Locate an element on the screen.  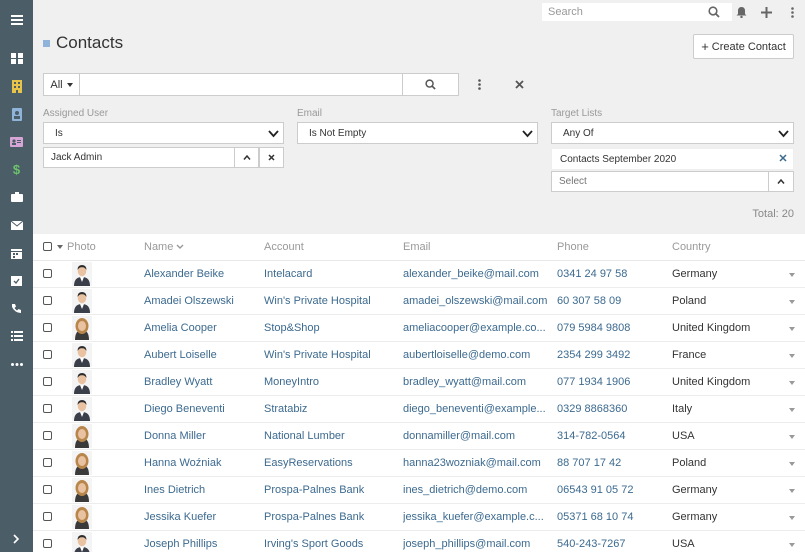
phone-link: 077 1934 1906 is located at coordinates (614, 382).